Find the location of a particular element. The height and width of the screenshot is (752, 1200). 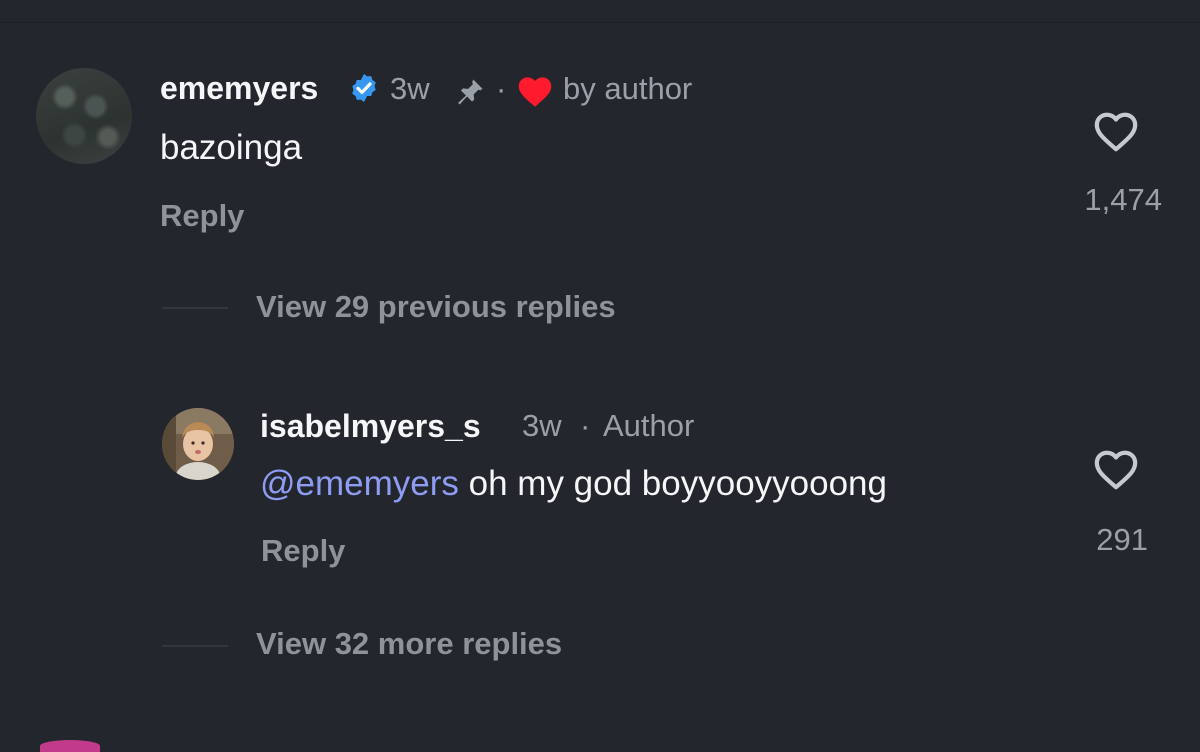

reply-time: 3w is located at coordinates (542, 425).